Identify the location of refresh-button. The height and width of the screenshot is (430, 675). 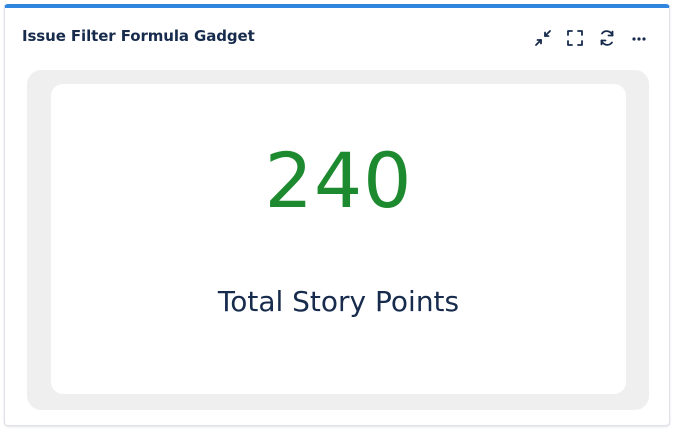
(607, 38).